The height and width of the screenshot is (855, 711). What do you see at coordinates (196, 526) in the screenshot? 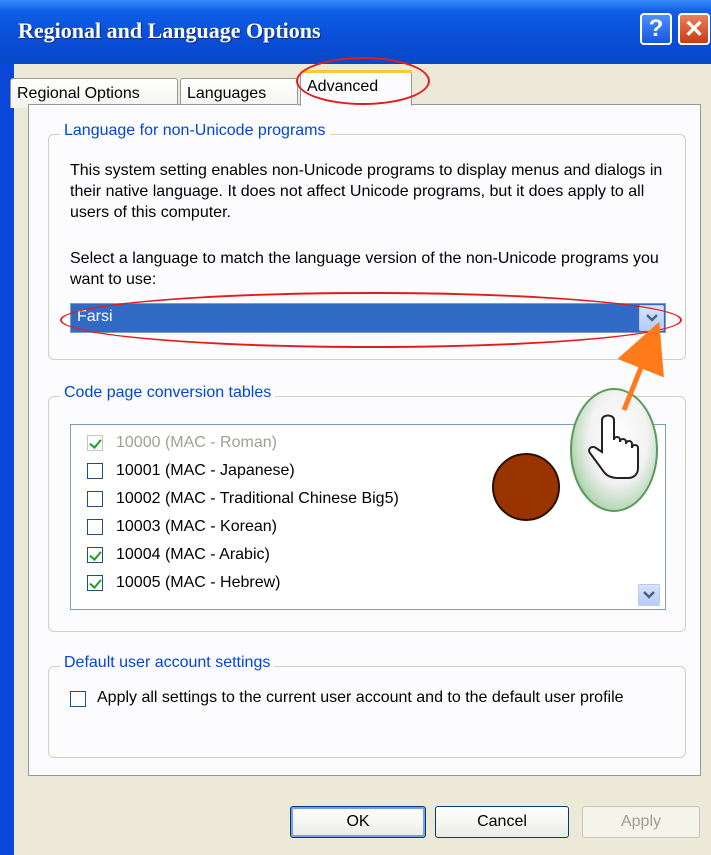
I see `list-item-label: 10003 (MAC - Korean)` at bounding box center [196, 526].